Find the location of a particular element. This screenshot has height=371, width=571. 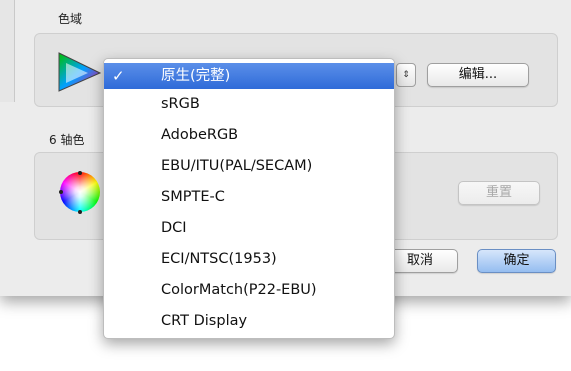

menu-item-ebu-itu: EBU/ITU(PAL/SECAM) is located at coordinates (249, 166).